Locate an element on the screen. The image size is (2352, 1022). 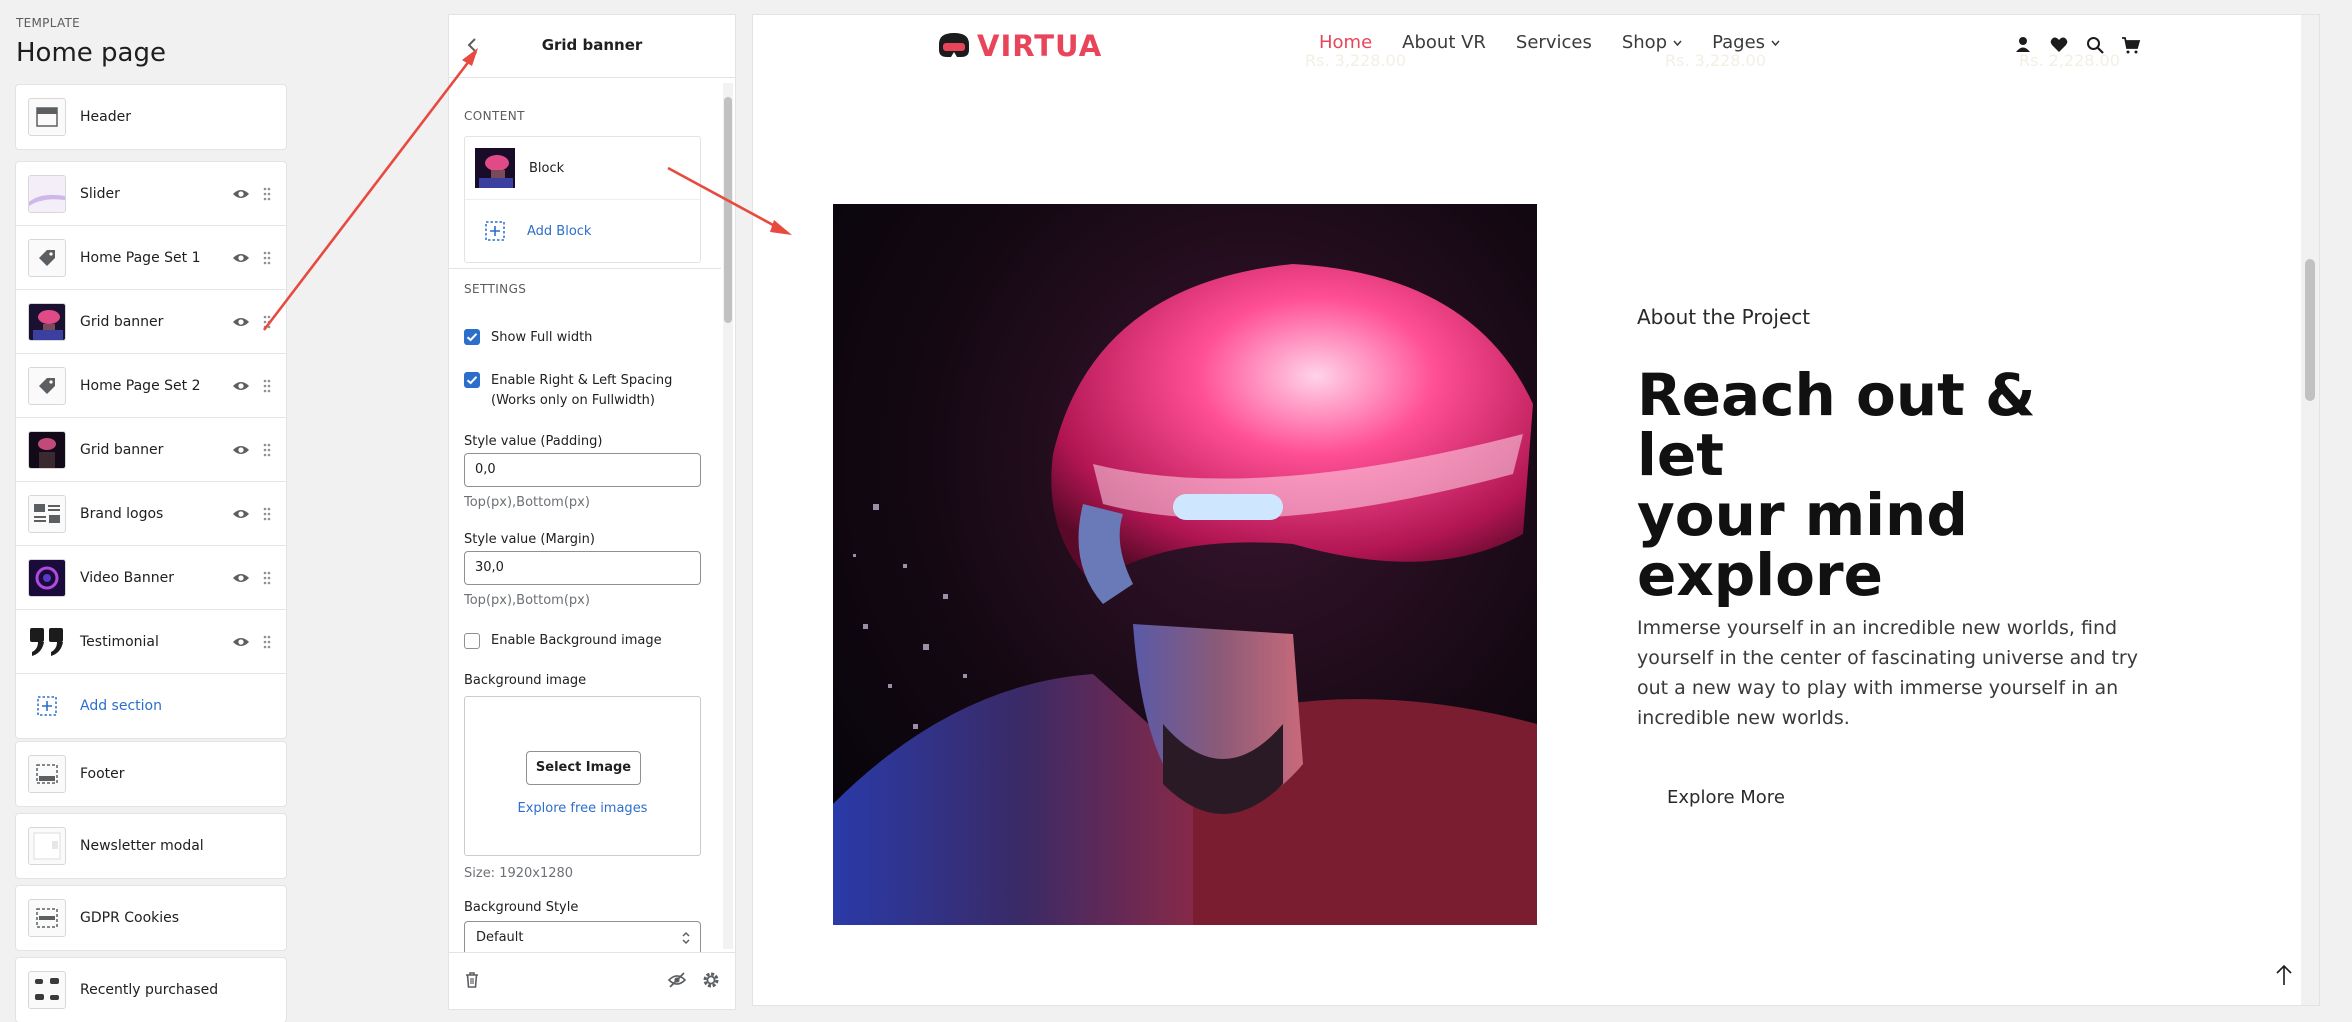
cart-icon is located at coordinates (2131, 45).